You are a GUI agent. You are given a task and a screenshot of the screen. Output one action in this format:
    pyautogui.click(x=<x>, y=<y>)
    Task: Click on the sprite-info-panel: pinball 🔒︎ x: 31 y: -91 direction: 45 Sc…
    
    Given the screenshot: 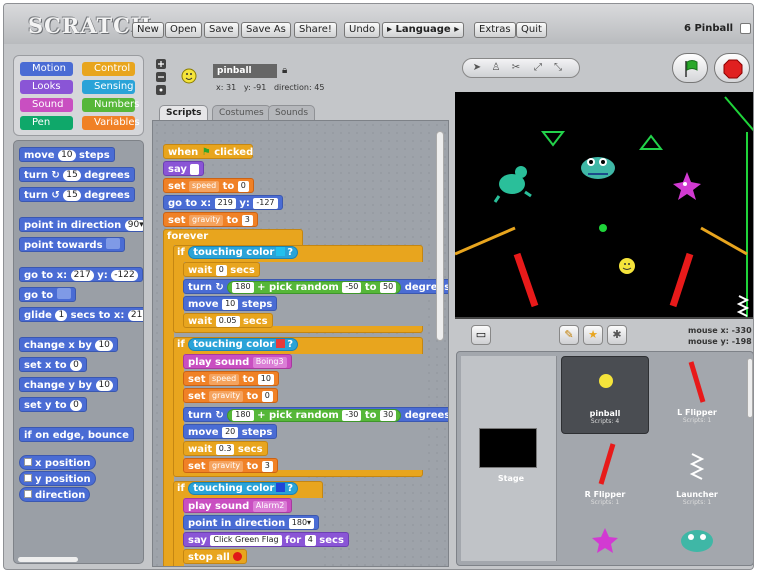 What is the action you would take?
    pyautogui.click(x=300, y=88)
    